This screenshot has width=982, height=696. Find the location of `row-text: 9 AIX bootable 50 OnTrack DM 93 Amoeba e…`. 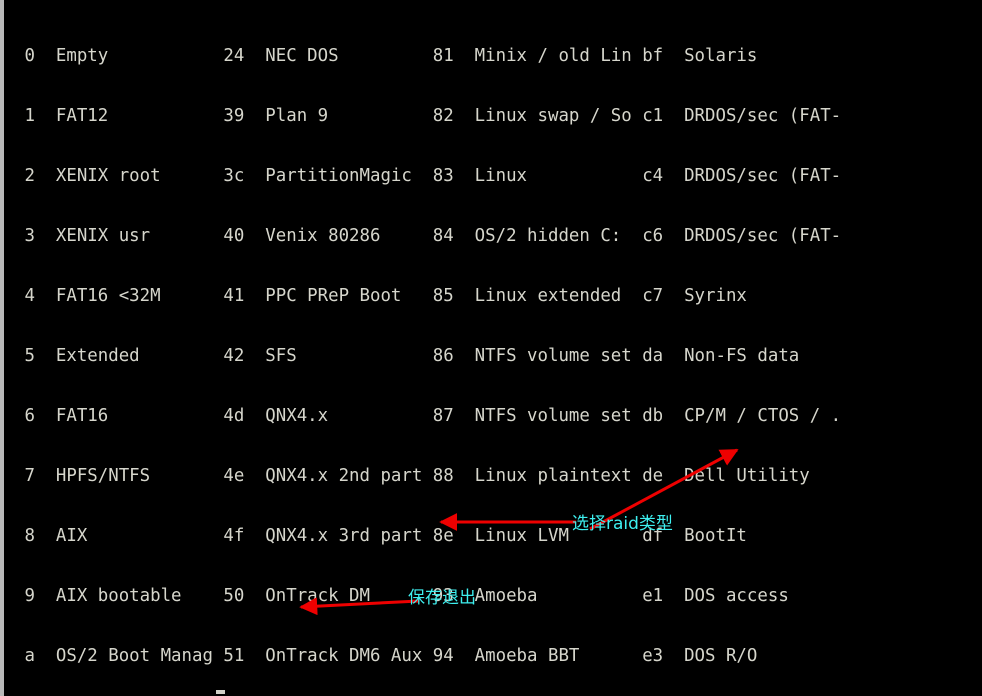

row-text: 9 AIX bootable 50 OnTrack DM 93 Amoeba e… is located at coordinates (401, 596).